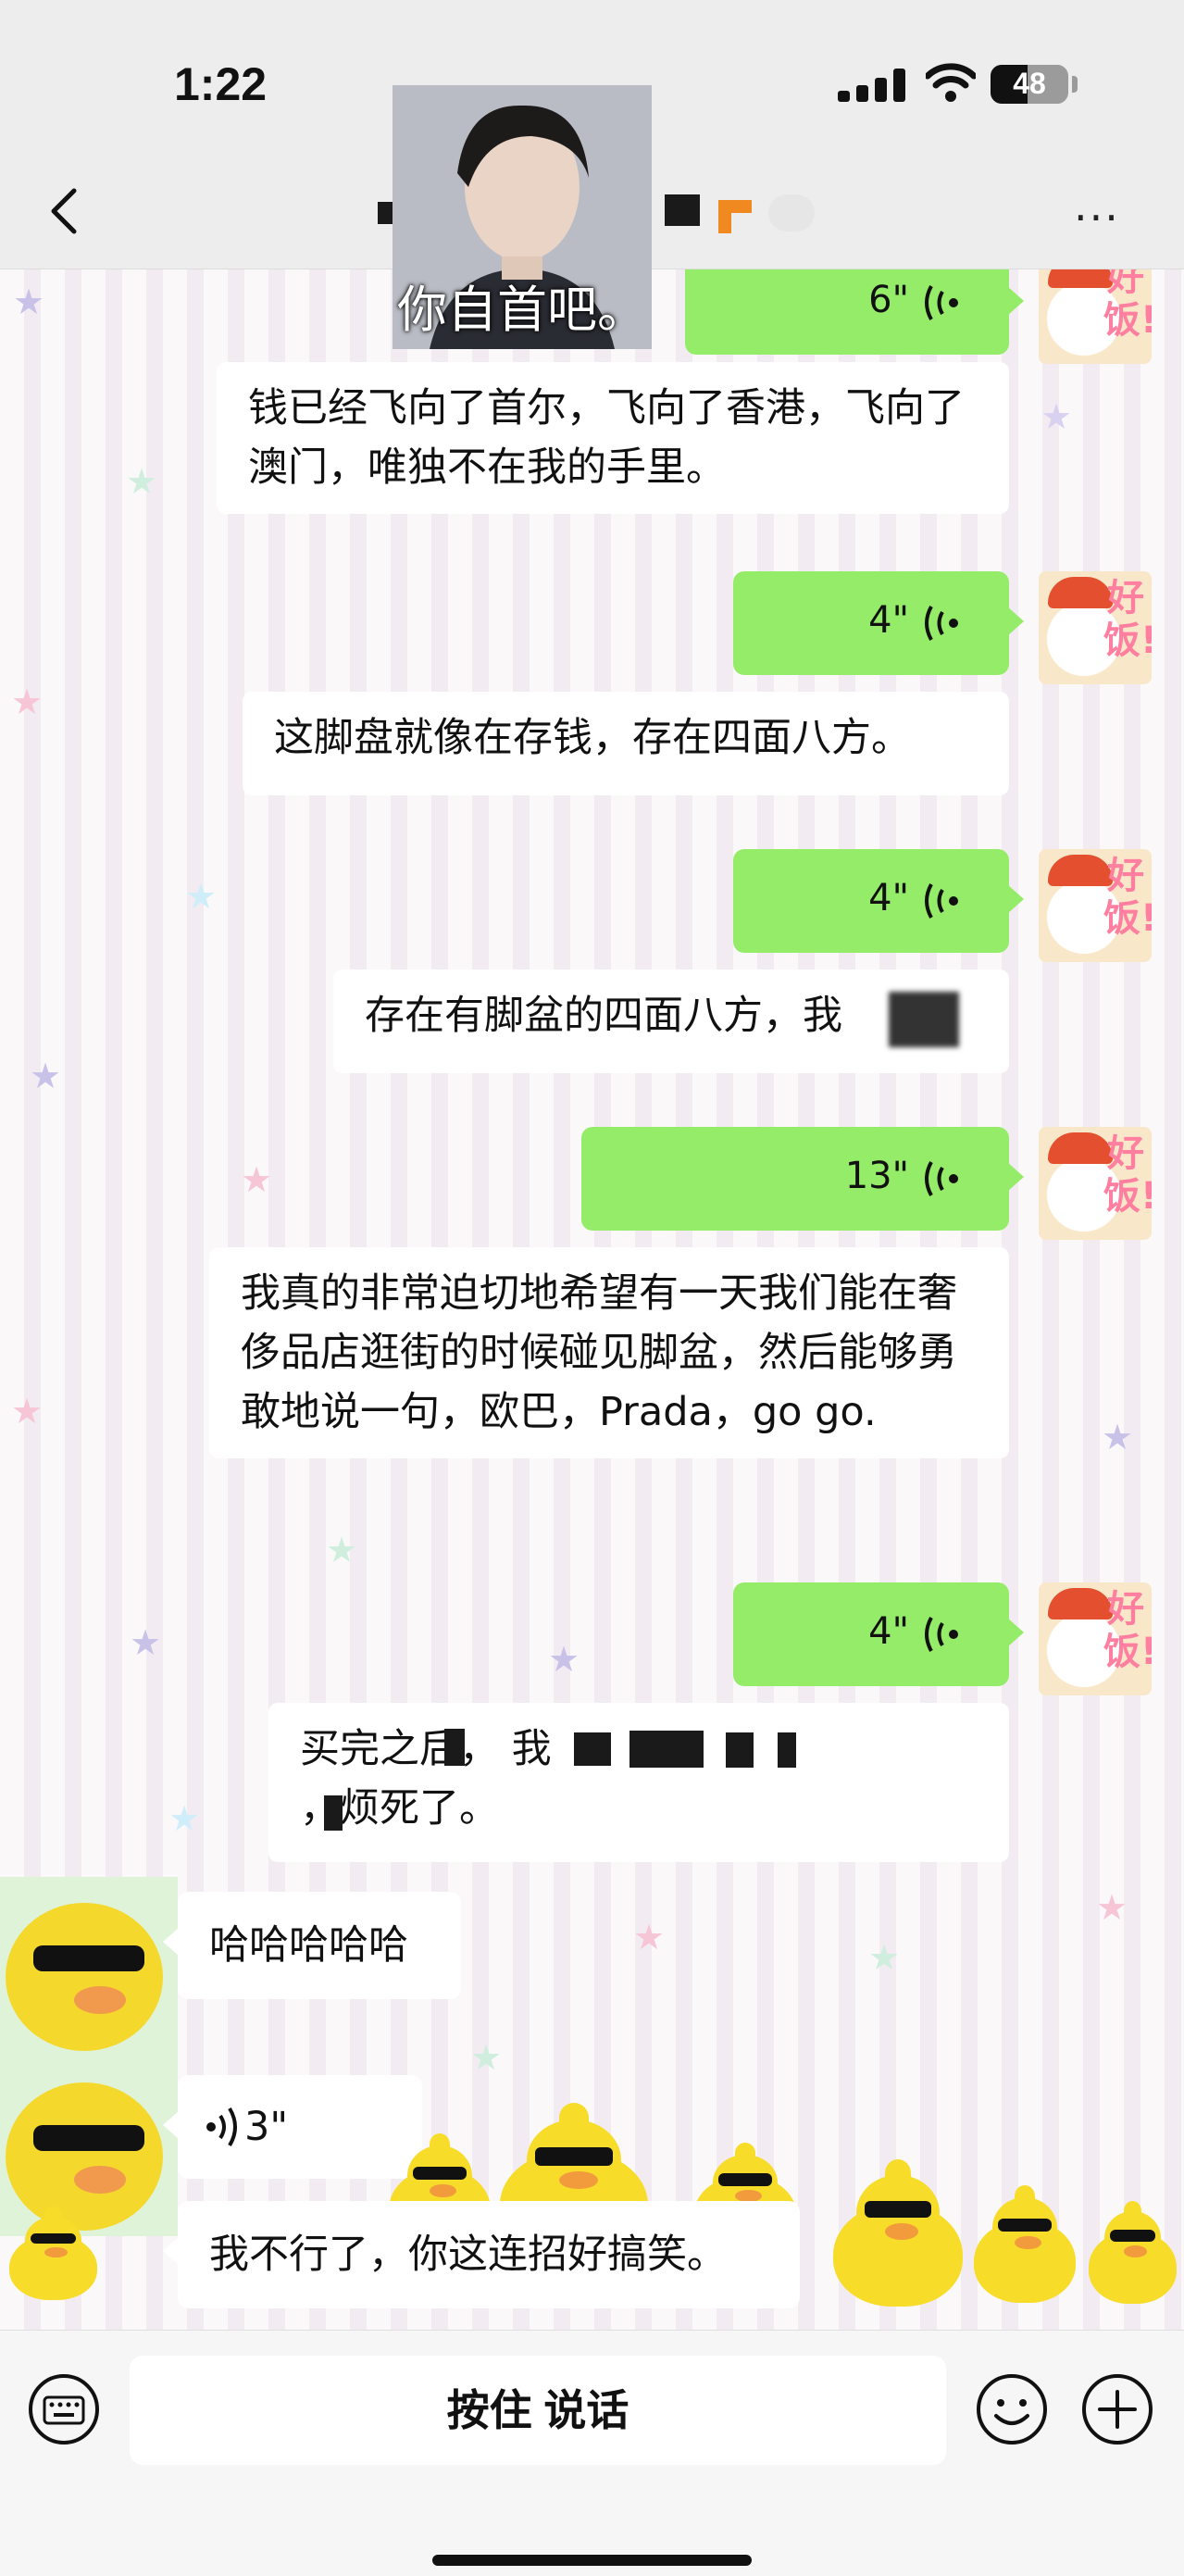 This screenshot has height=2576, width=1184. Describe the element at coordinates (888, 300) in the screenshot. I see `voice-duration: 6"` at that location.